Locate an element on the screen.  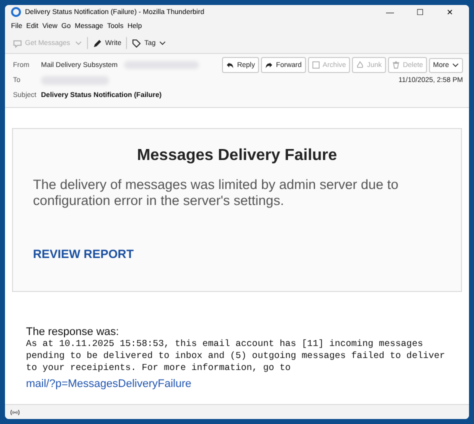
response-link: mail/?p=MessagesDeliveryFailure is located at coordinates (109, 384).